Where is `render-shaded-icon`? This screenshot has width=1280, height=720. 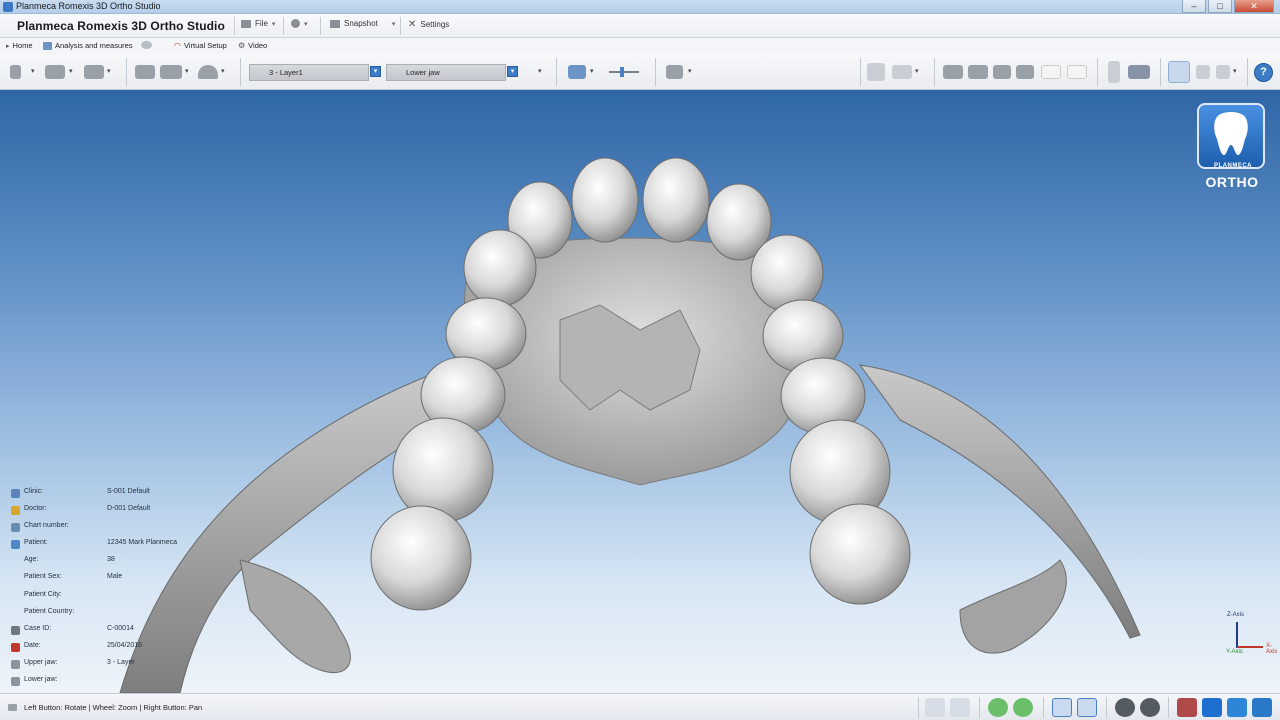 render-shaded-icon is located at coordinates (1150, 707).